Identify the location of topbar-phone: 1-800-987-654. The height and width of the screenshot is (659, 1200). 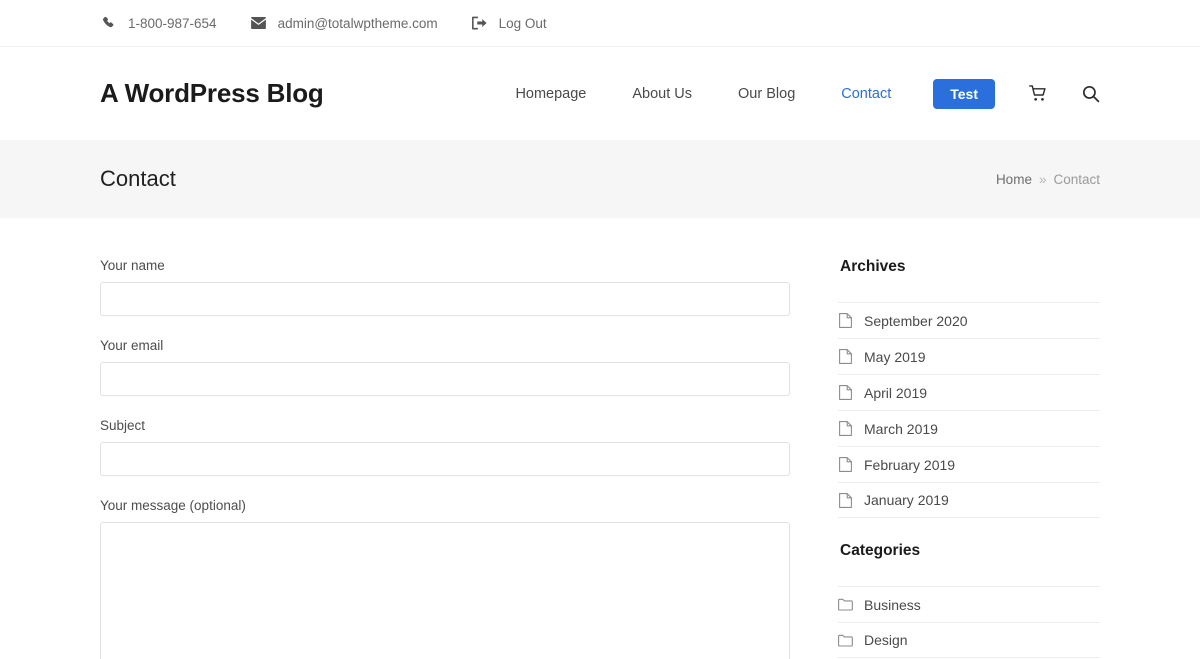
(158, 23).